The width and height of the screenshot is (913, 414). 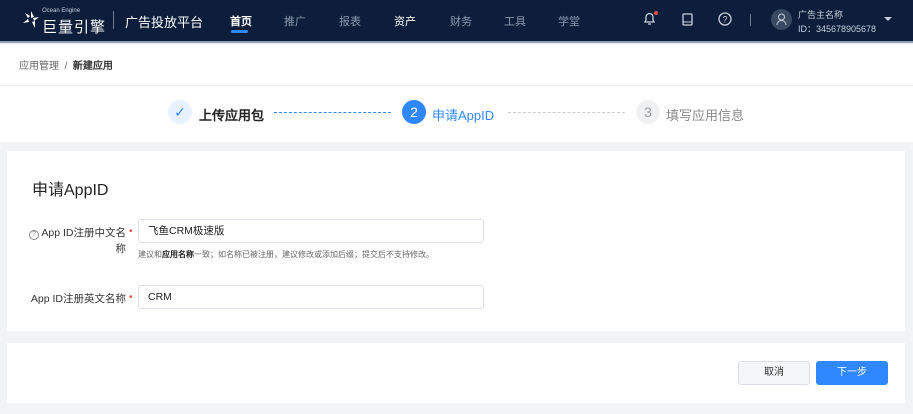 I want to click on cn-name-input: 飞鱼CRM极速版, so click(x=311, y=231).